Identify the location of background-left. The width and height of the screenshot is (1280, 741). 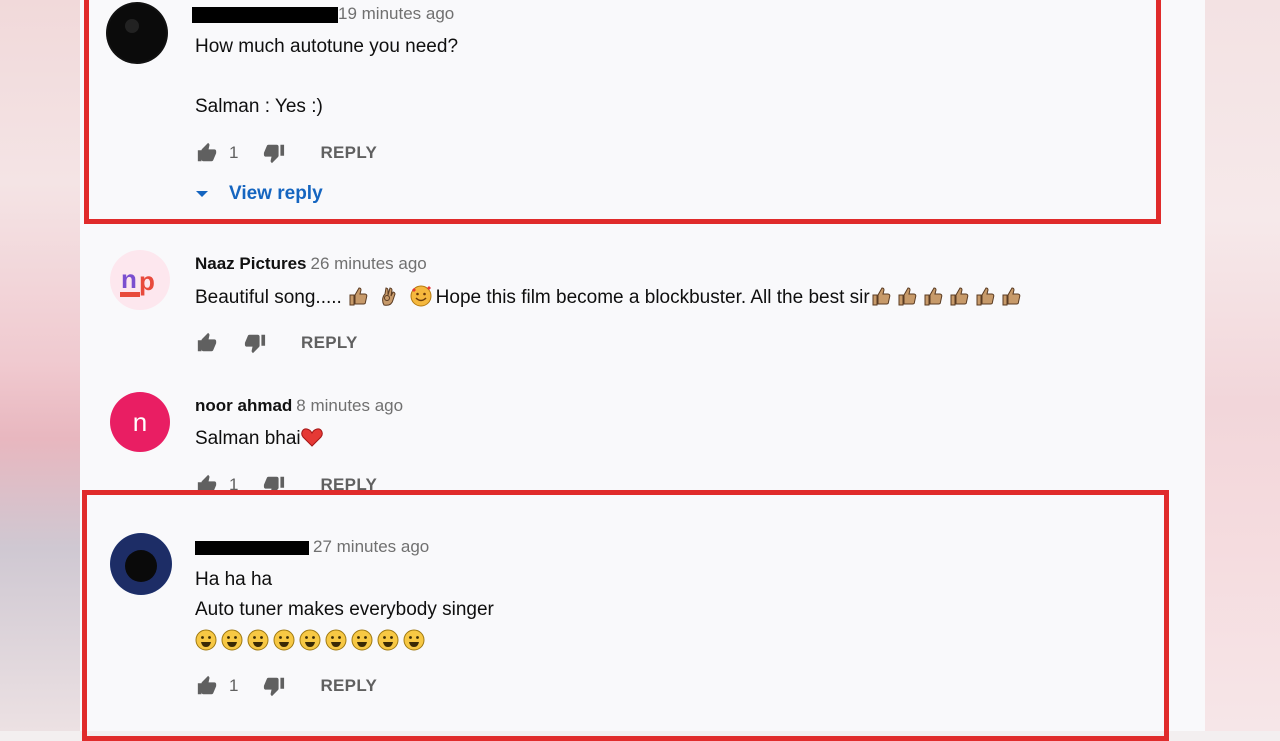
(40, 365).